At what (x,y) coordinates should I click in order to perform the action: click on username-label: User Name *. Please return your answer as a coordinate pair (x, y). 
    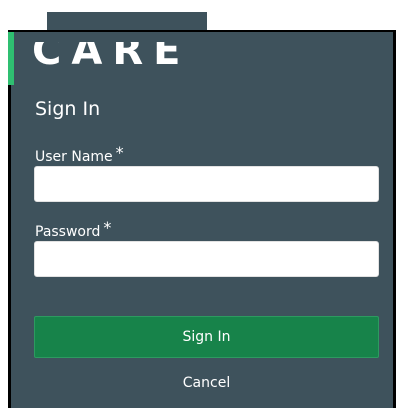
    Looking at the image, I should click on (79, 154).